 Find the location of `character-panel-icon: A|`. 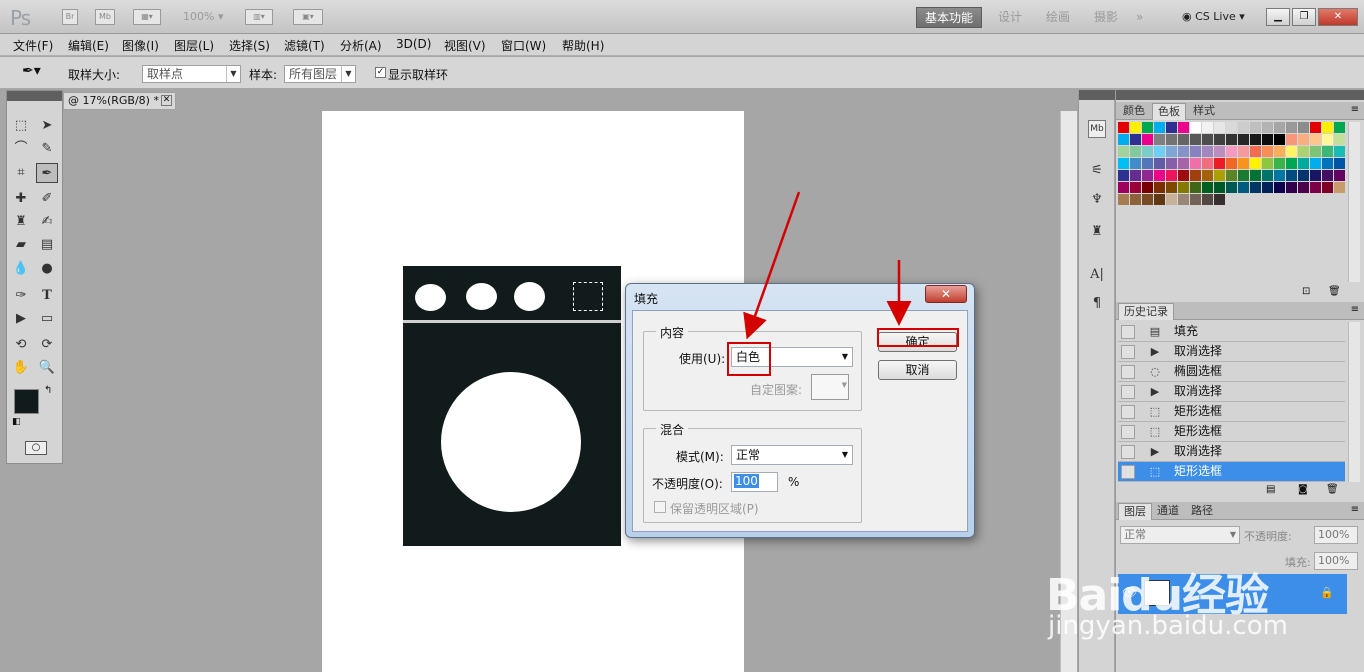

character-panel-icon: A| is located at coordinates (1097, 276).